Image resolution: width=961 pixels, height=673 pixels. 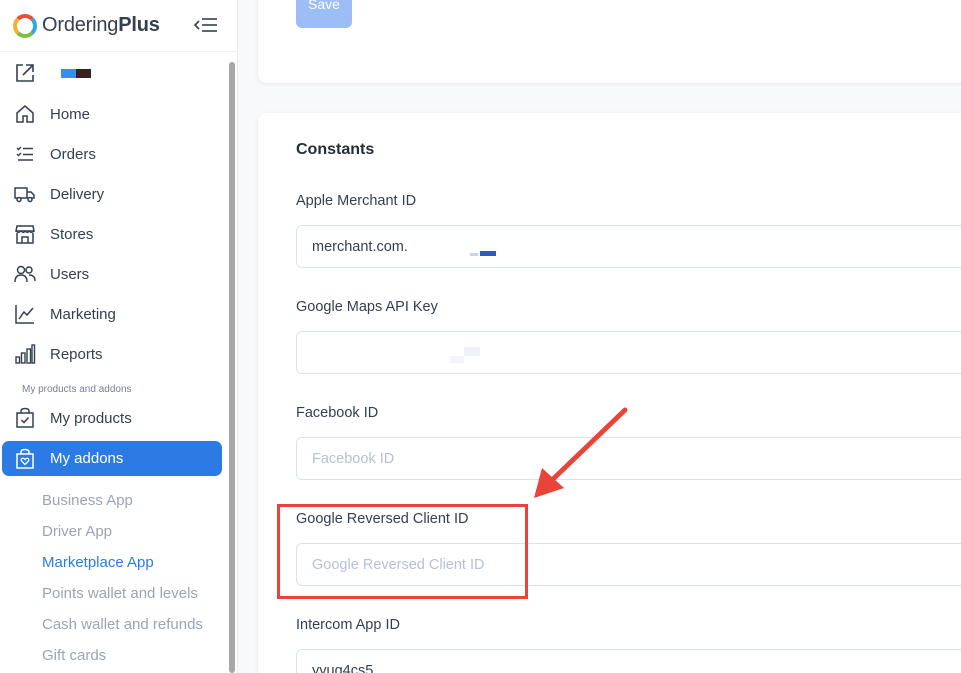 What do you see at coordinates (25, 154) in the screenshot?
I see `list-icon` at bounding box center [25, 154].